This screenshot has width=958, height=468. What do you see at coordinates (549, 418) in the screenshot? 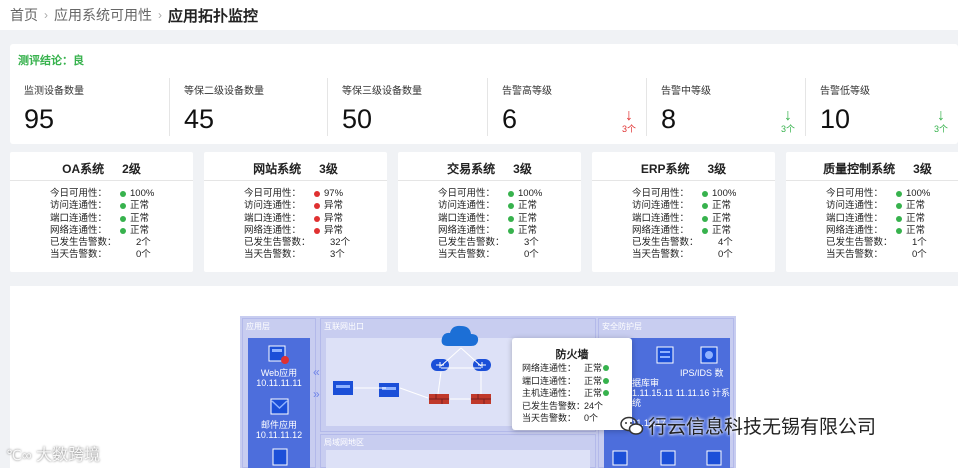
I see `tooltip-label: 当天告警数：` at bounding box center [549, 418].